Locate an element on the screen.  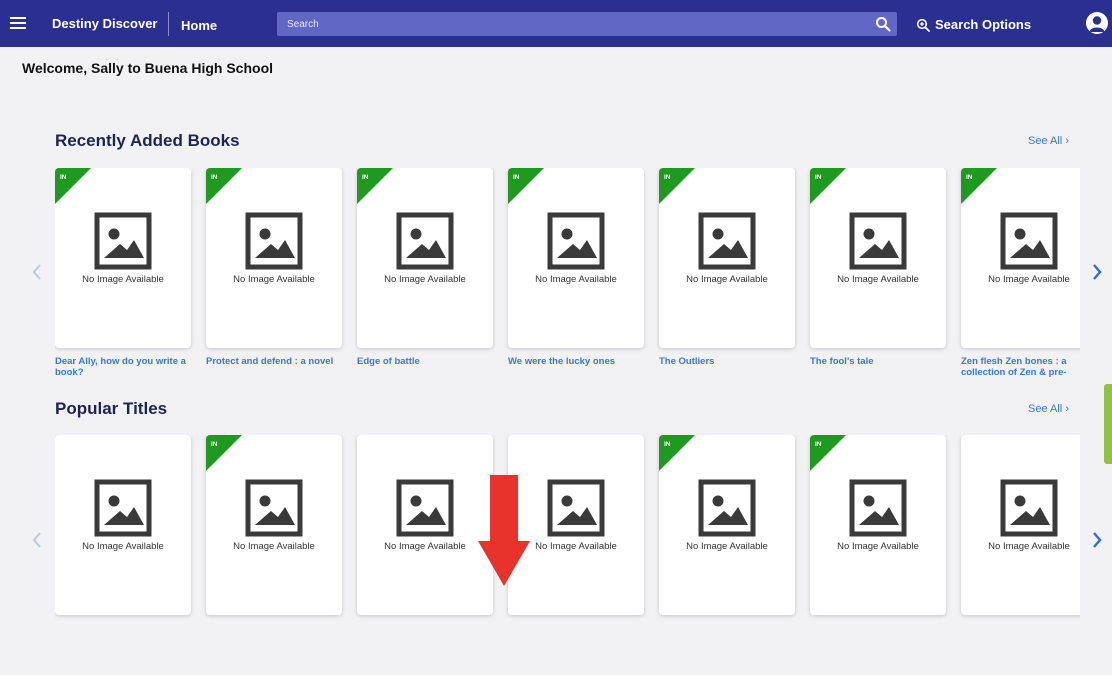
feedback-side-tab is located at coordinates (1108, 424).